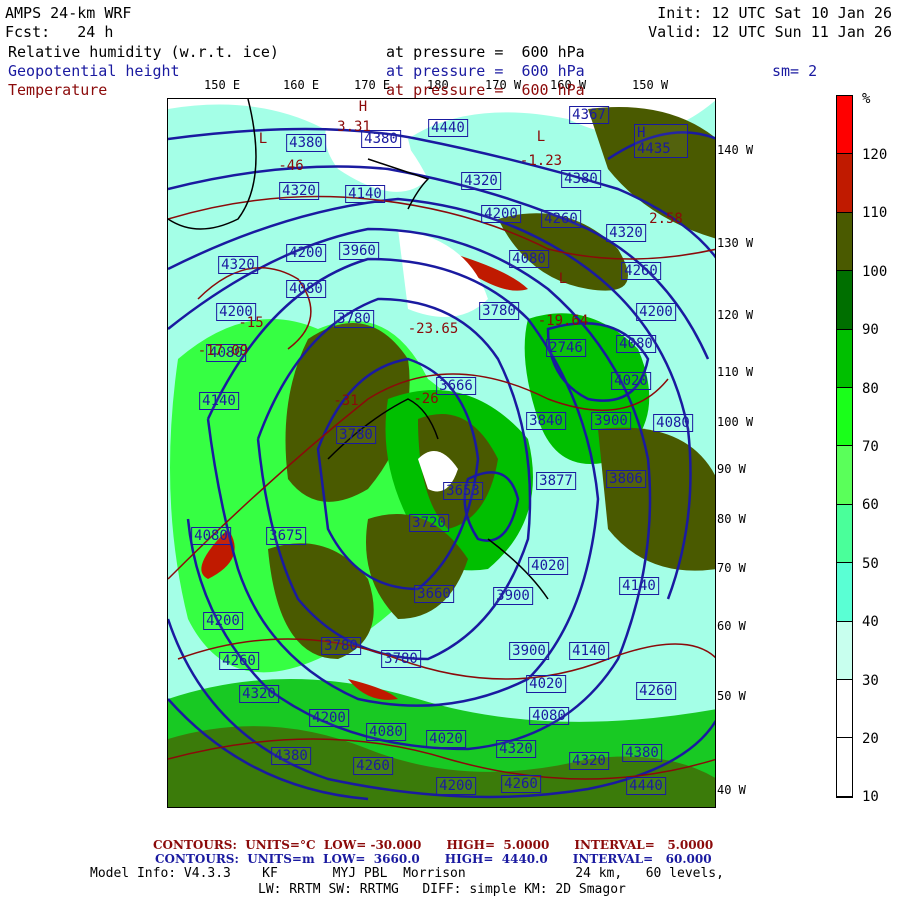 This screenshot has width=900, height=900. Describe the element at coordinates (626, 479) in the screenshot. I see `height-contour-label: 3806` at that location.